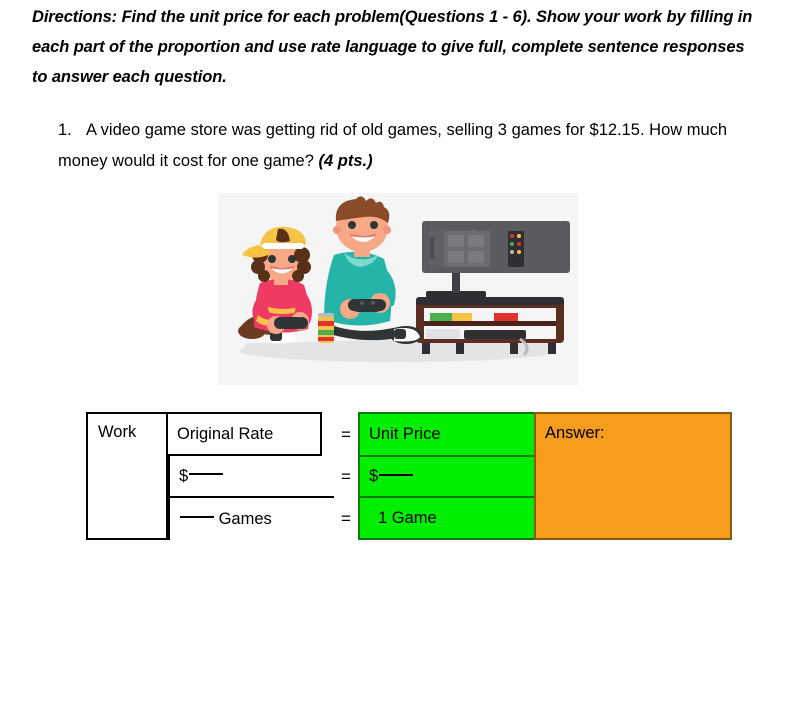  I want to click on equals-sign-row-3: =, so click(346, 519).